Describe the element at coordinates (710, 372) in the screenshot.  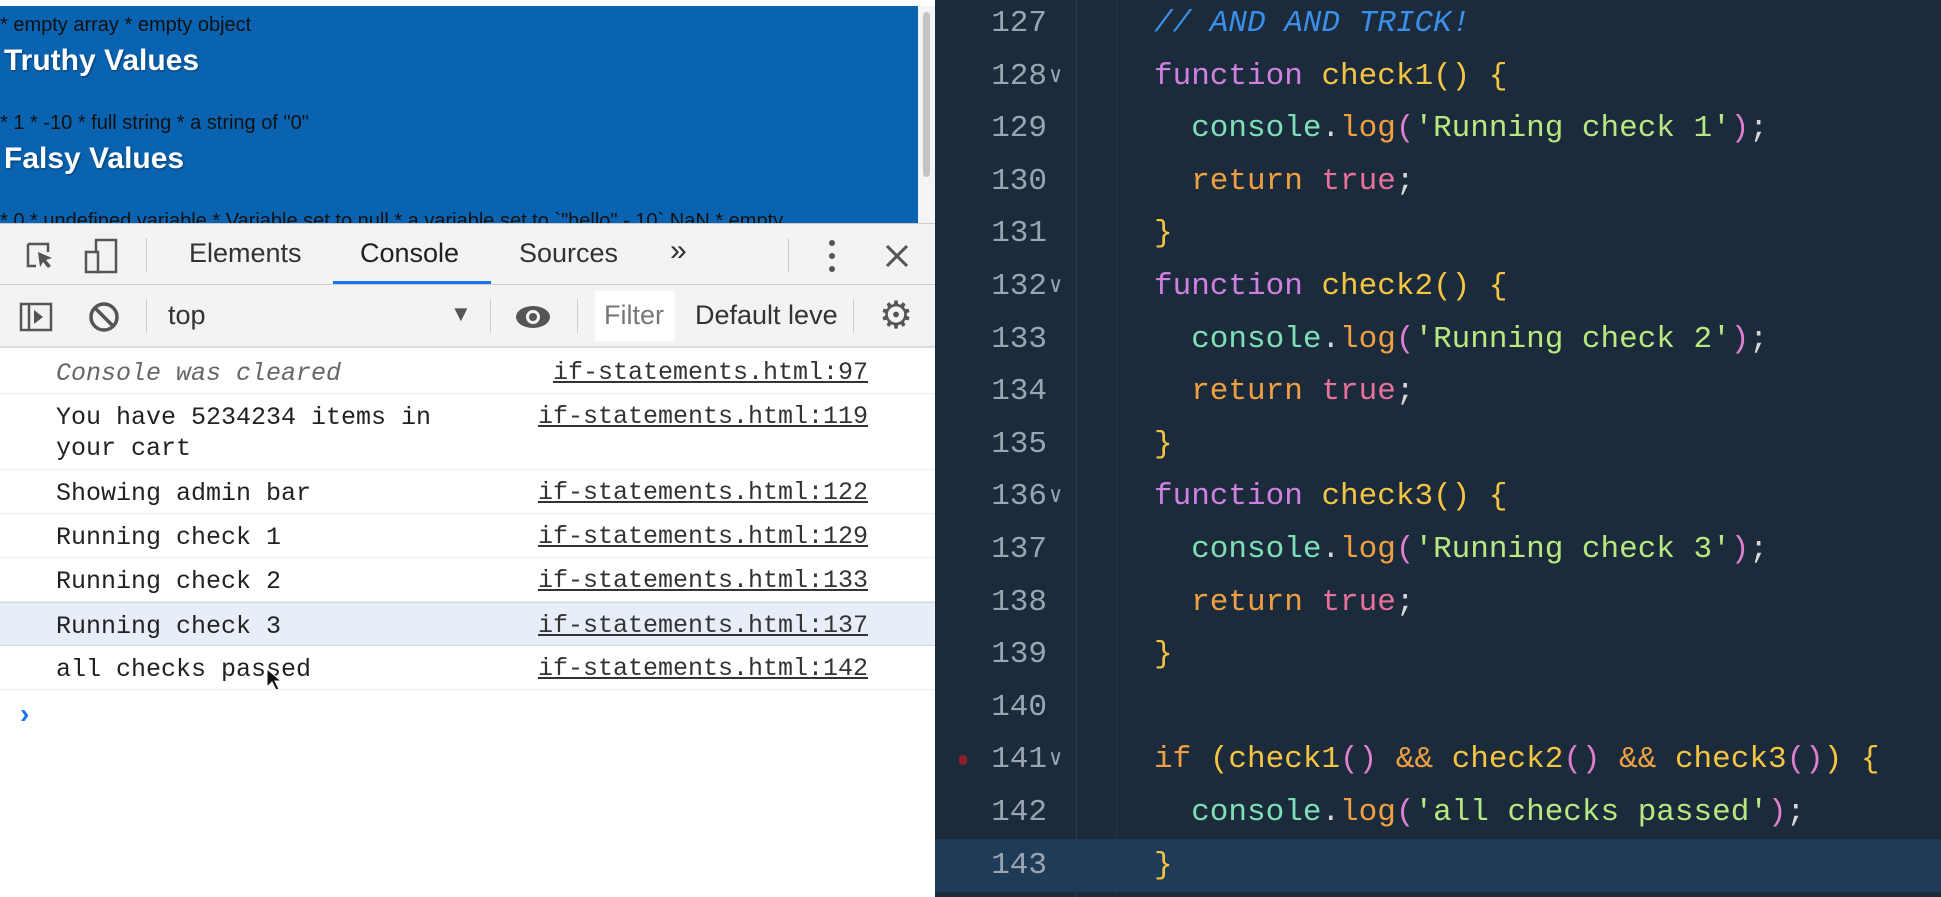
I see `source-link: if-statements.html:97` at that location.